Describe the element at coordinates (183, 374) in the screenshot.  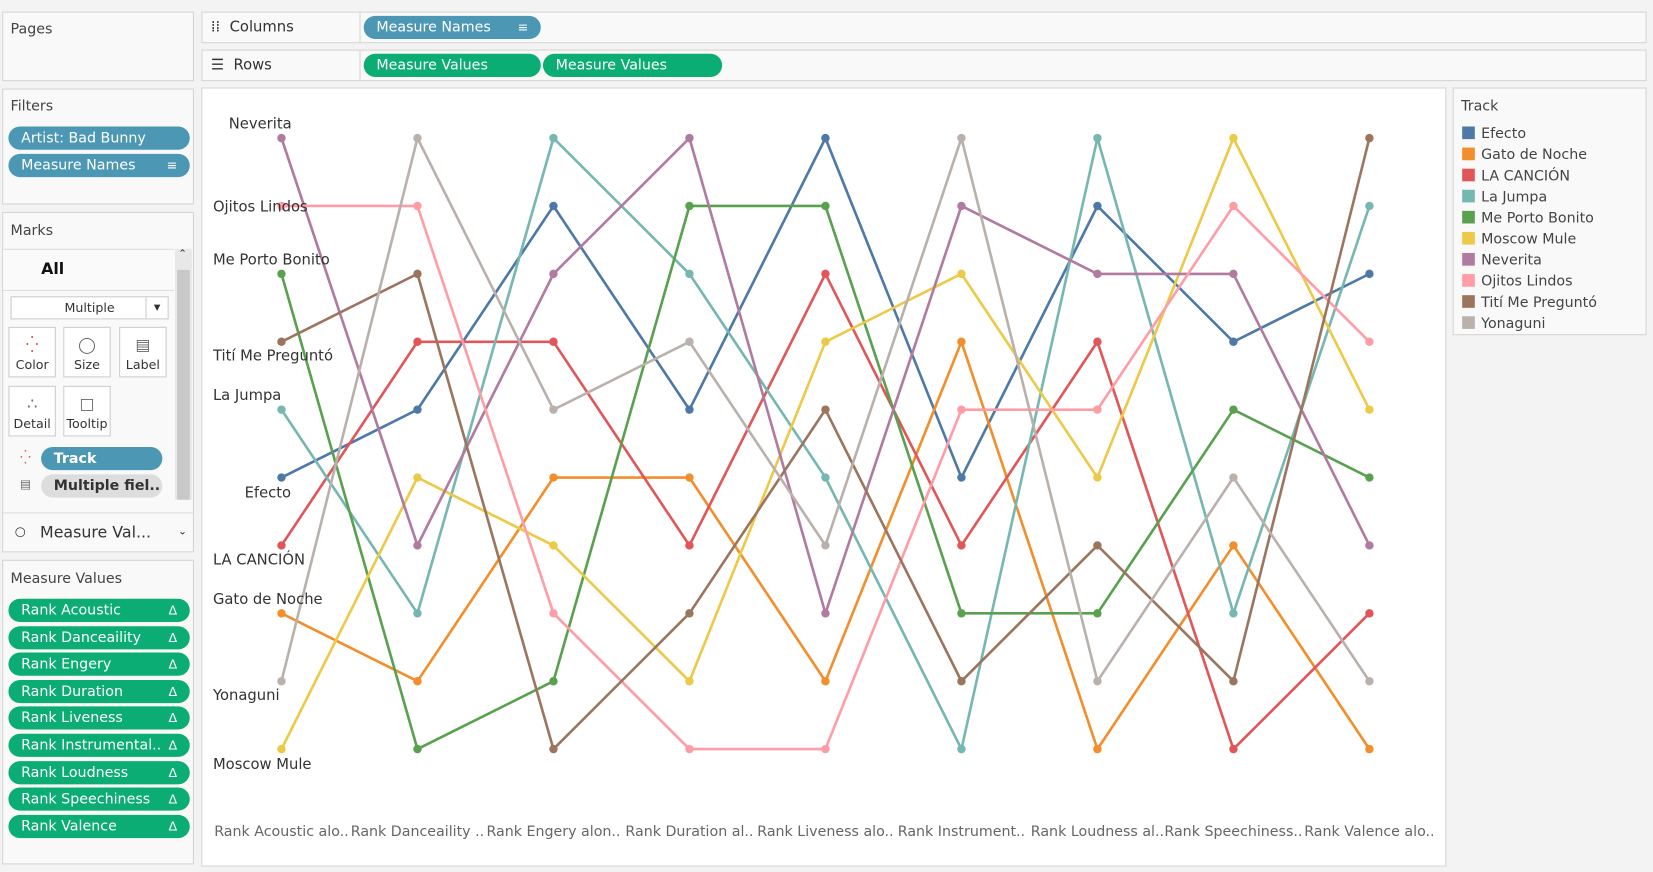
I see `marks-scrollbar: ⌃` at that location.